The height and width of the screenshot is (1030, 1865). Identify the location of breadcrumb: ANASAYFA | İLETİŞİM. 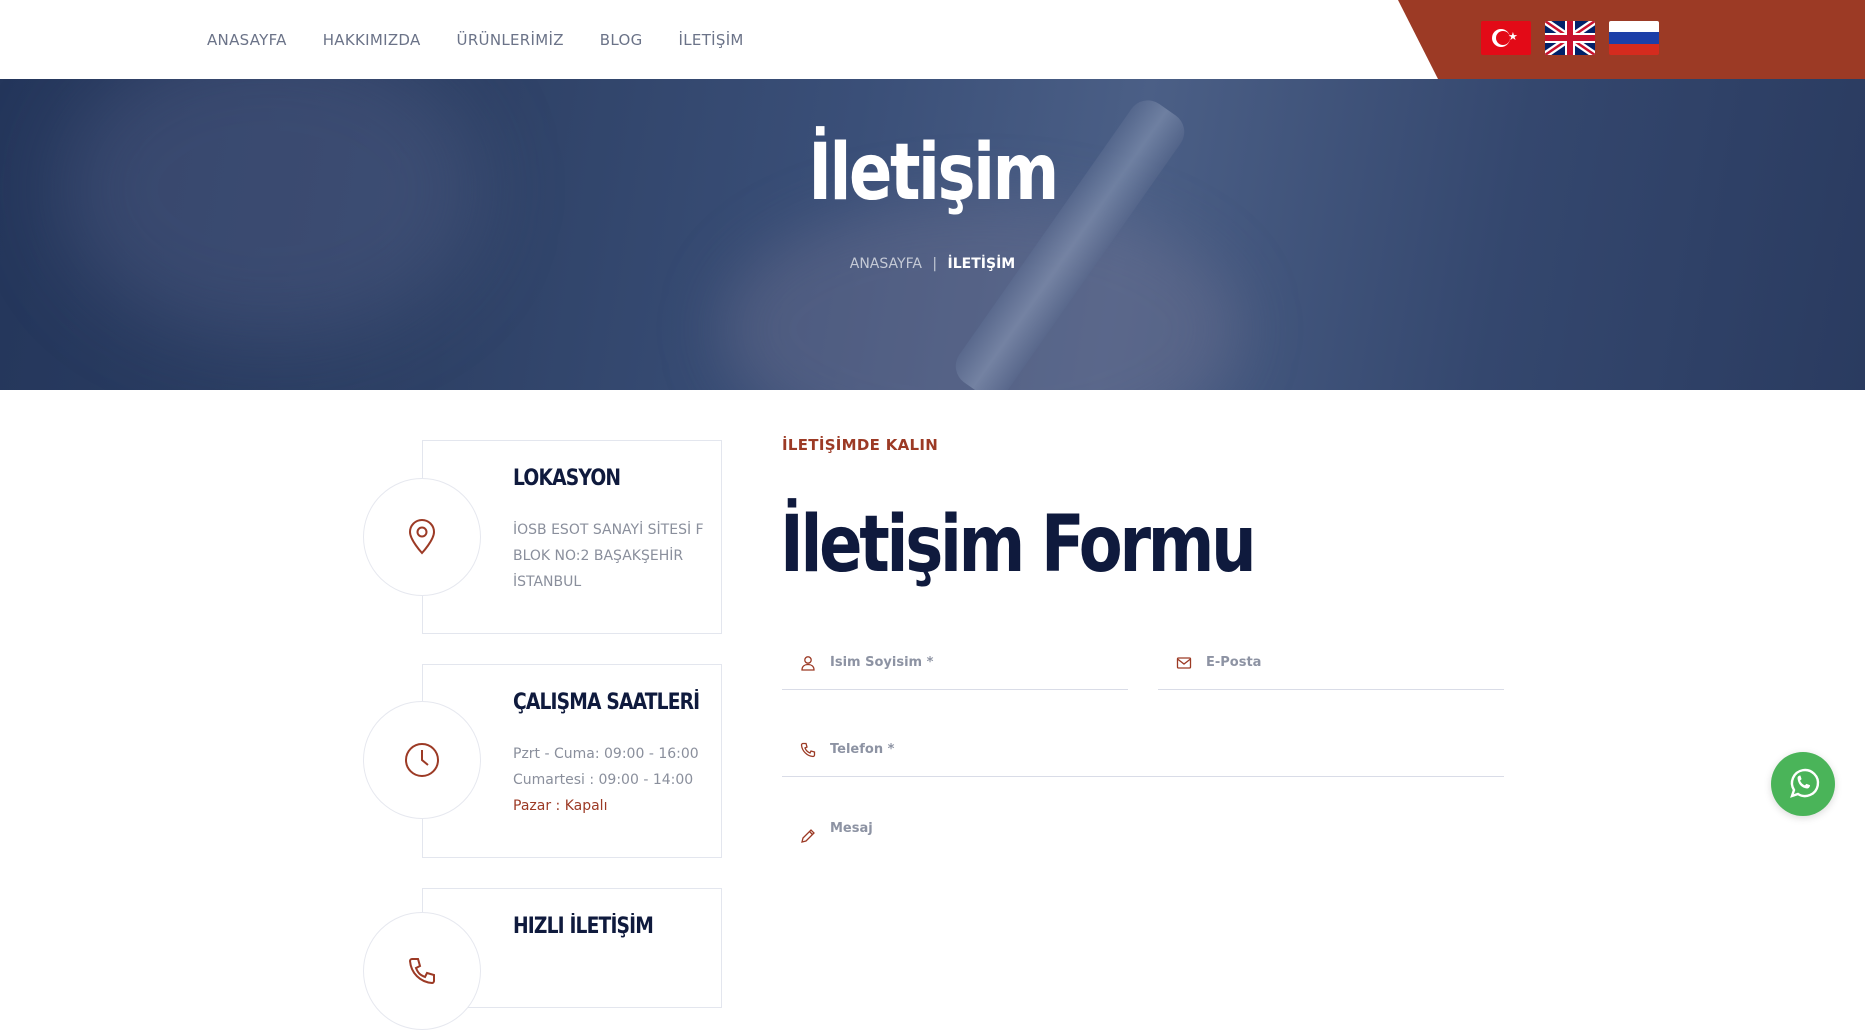
(932, 264).